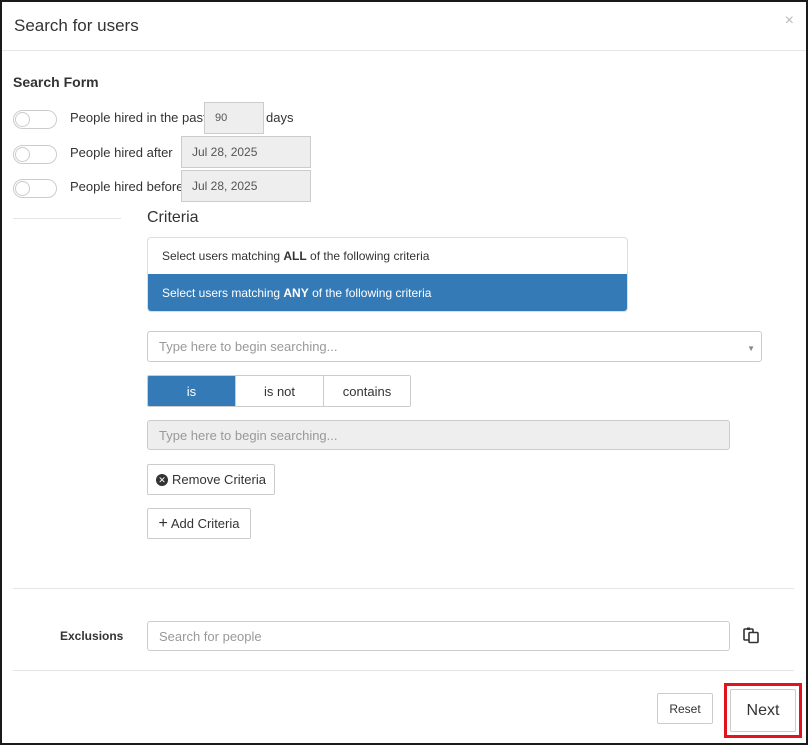 The image size is (808, 745). I want to click on hired-after-label: People hired after, so click(121, 152).